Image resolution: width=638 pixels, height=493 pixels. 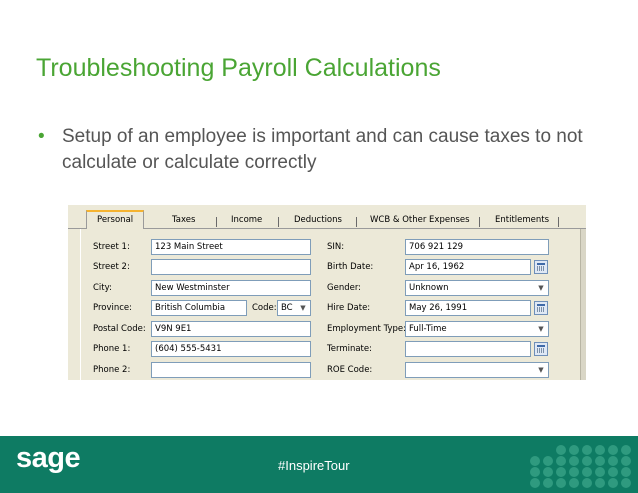 I want to click on code-label: Code:, so click(x=264, y=308).